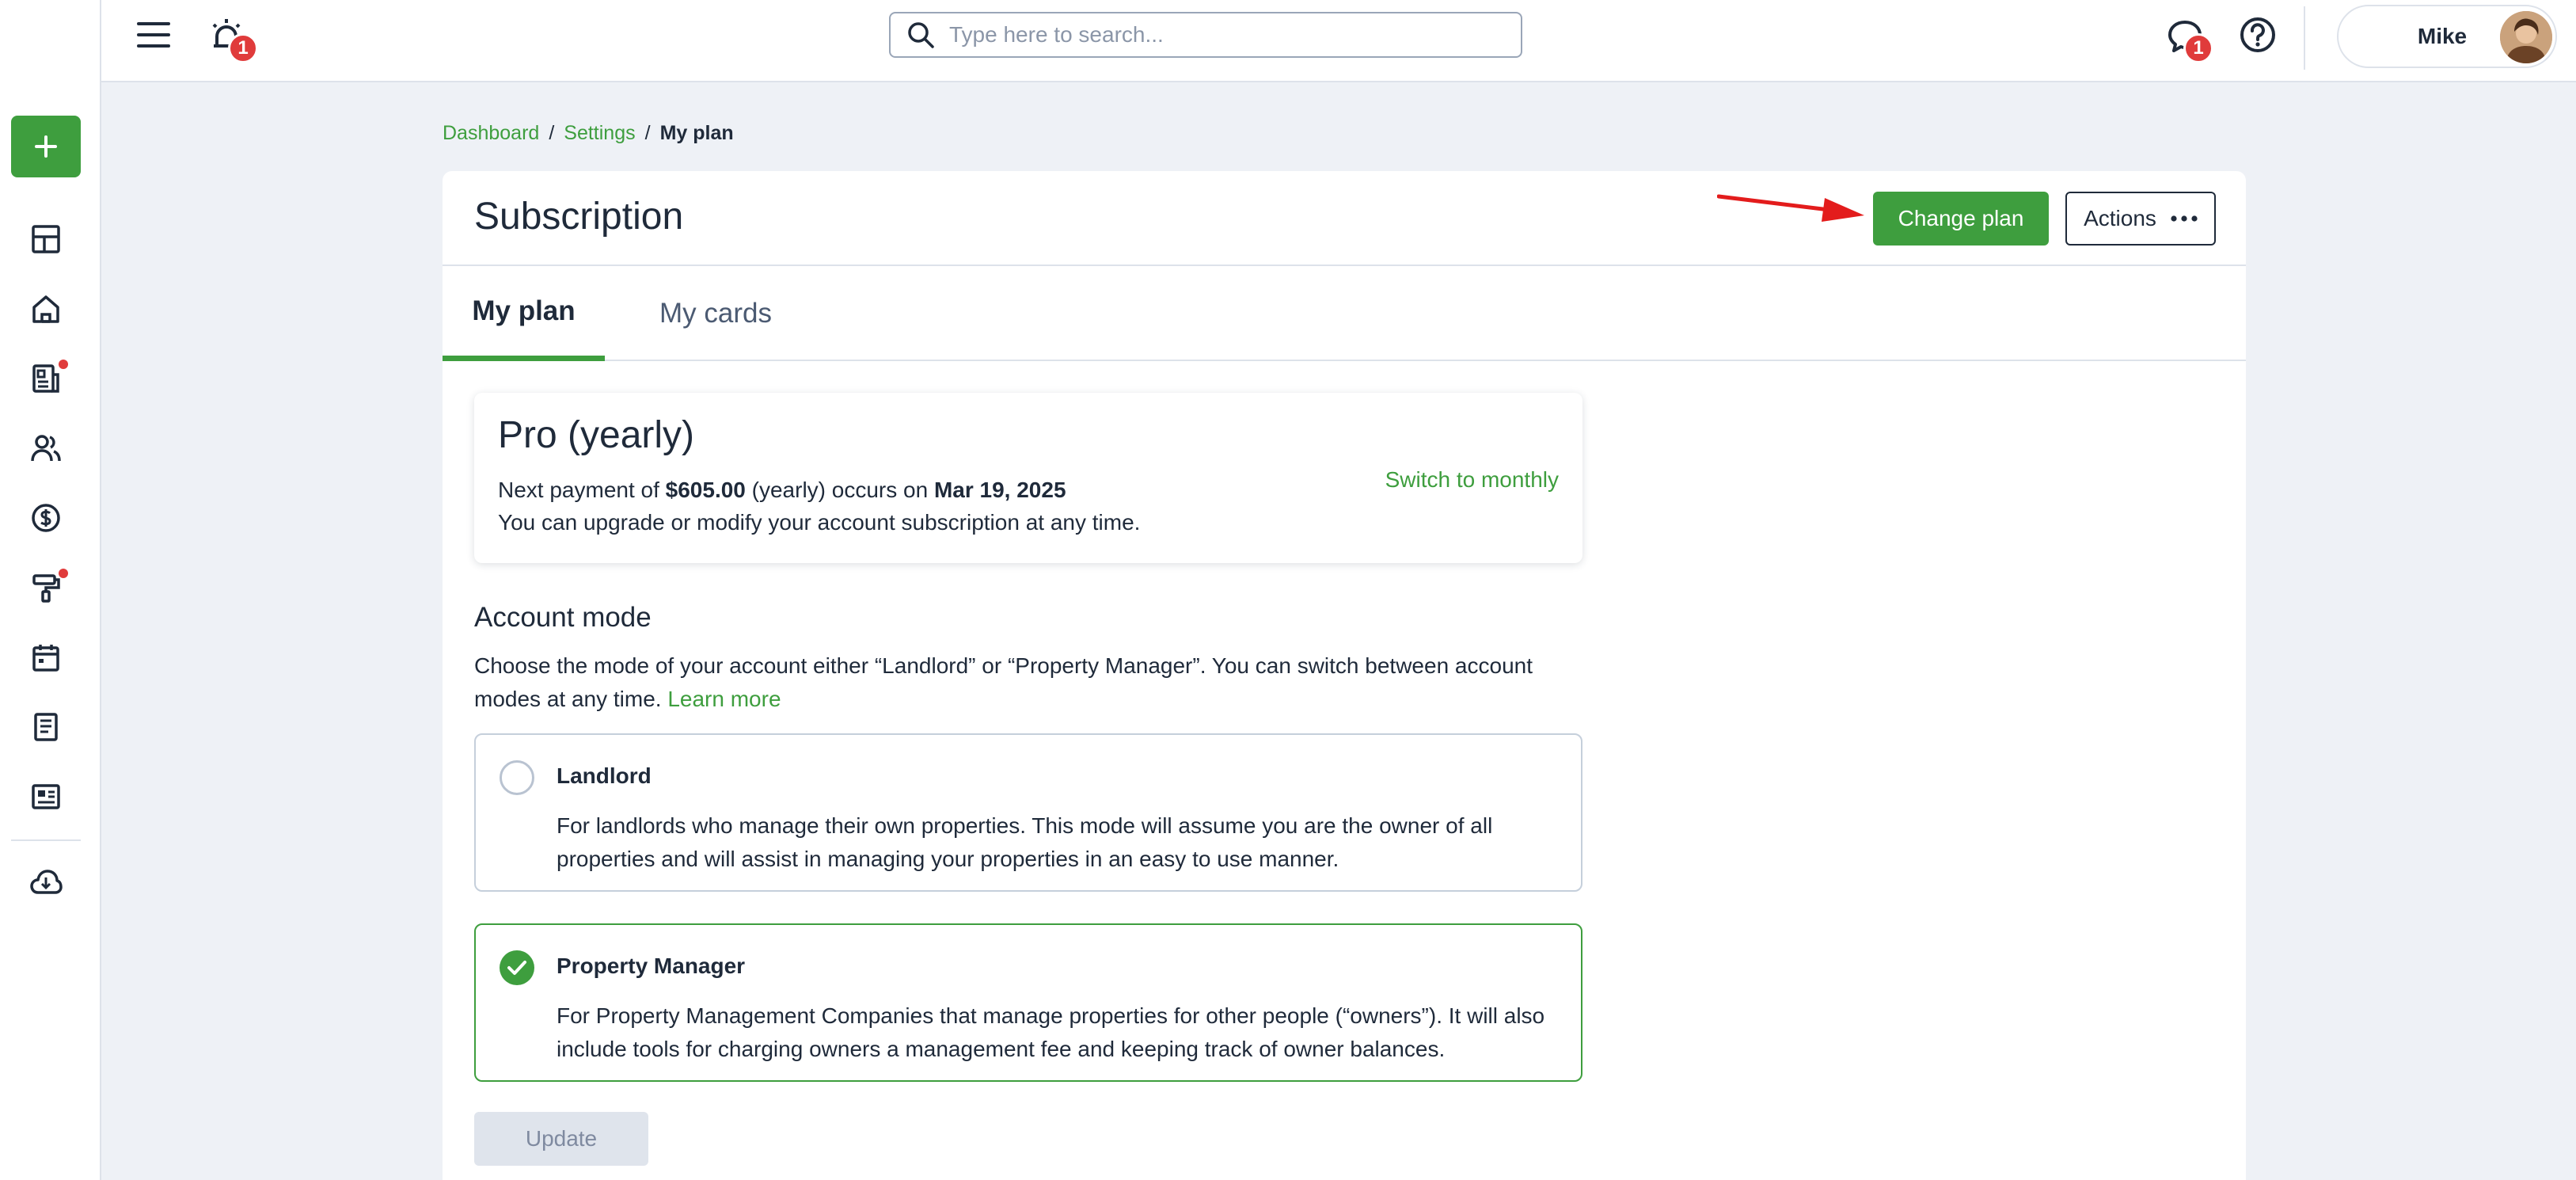 The height and width of the screenshot is (1180, 2576). I want to click on payment-date: Mar 19, 2025, so click(999, 490).